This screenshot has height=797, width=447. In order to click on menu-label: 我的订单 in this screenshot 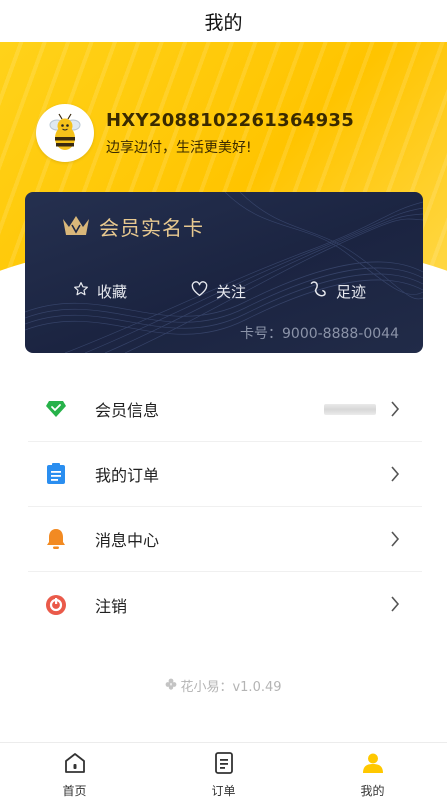, I will do `click(127, 475)`.